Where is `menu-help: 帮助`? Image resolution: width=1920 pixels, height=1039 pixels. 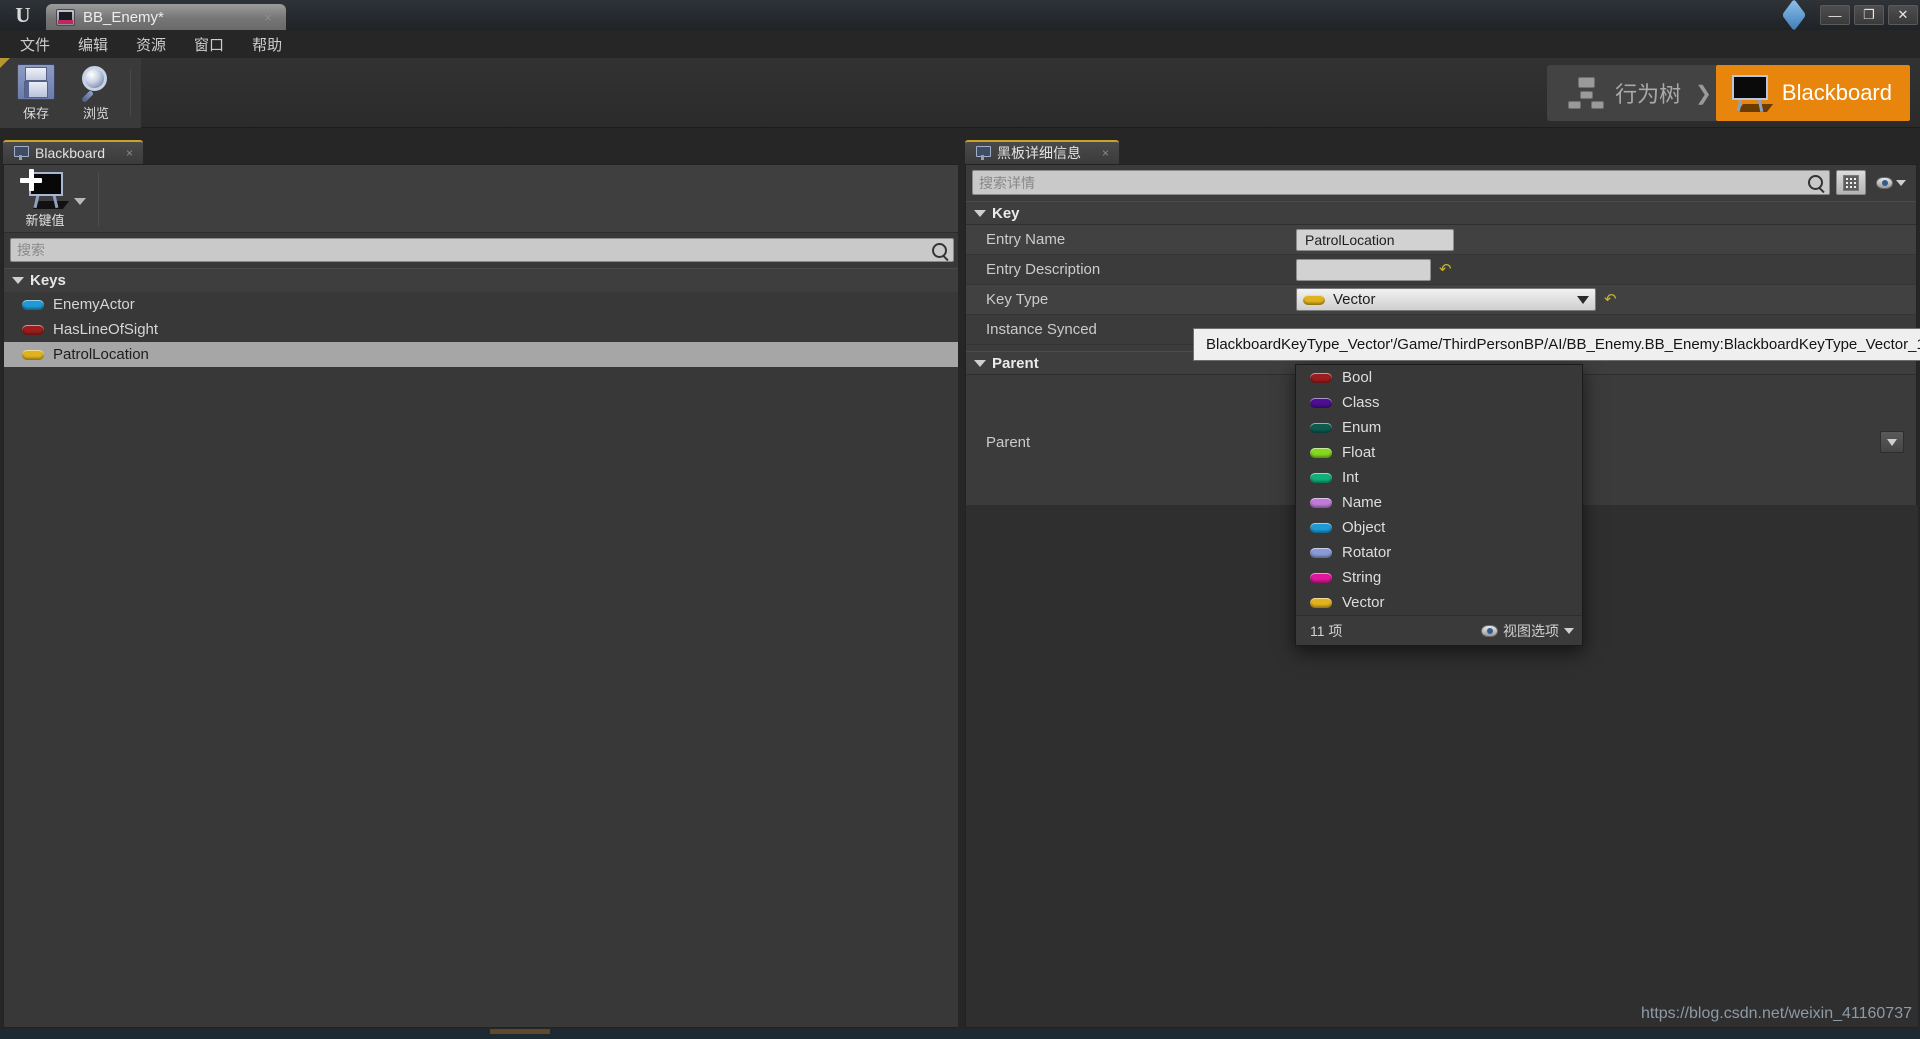
menu-help: 帮助 is located at coordinates (267, 44).